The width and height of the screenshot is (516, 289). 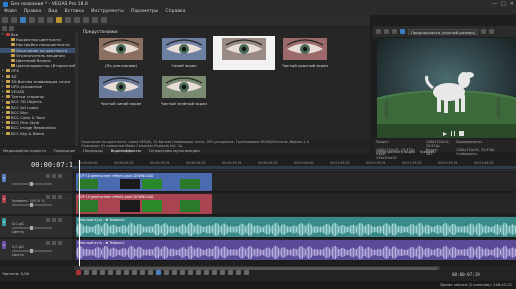 What do you see at coordinates (230, 272) in the screenshot?
I see `ripple-icon` at bounding box center [230, 272].